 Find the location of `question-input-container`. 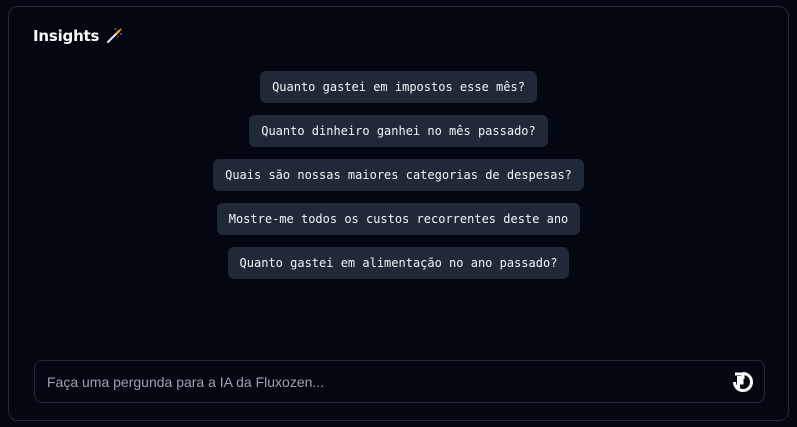

question-input-container is located at coordinates (399, 381).